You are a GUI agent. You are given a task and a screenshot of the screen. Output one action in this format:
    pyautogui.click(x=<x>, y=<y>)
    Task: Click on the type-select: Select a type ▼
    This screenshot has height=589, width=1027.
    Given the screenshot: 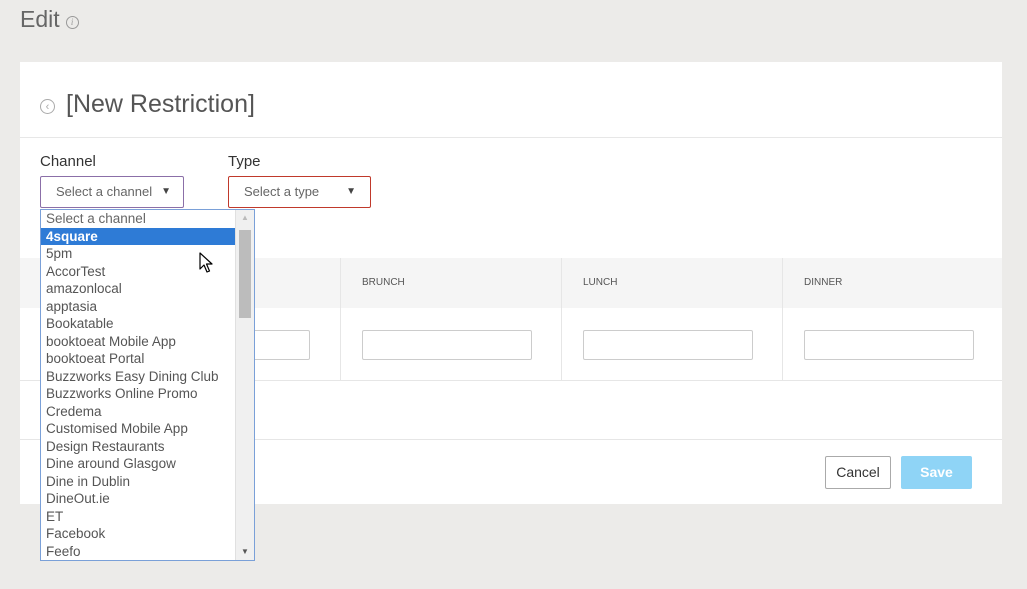 What is the action you would take?
    pyautogui.click(x=299, y=192)
    